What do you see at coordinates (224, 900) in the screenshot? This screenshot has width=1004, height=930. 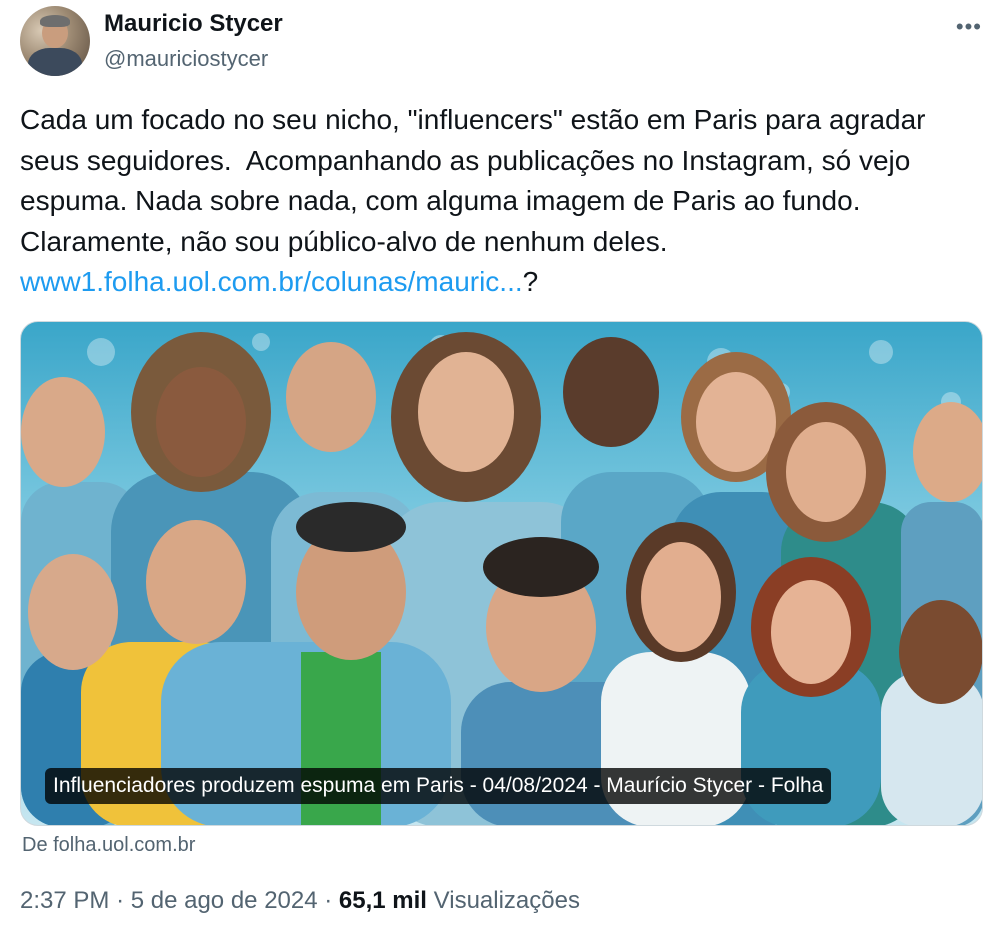 I see `tweet-date: 5 de ago de 2024` at bounding box center [224, 900].